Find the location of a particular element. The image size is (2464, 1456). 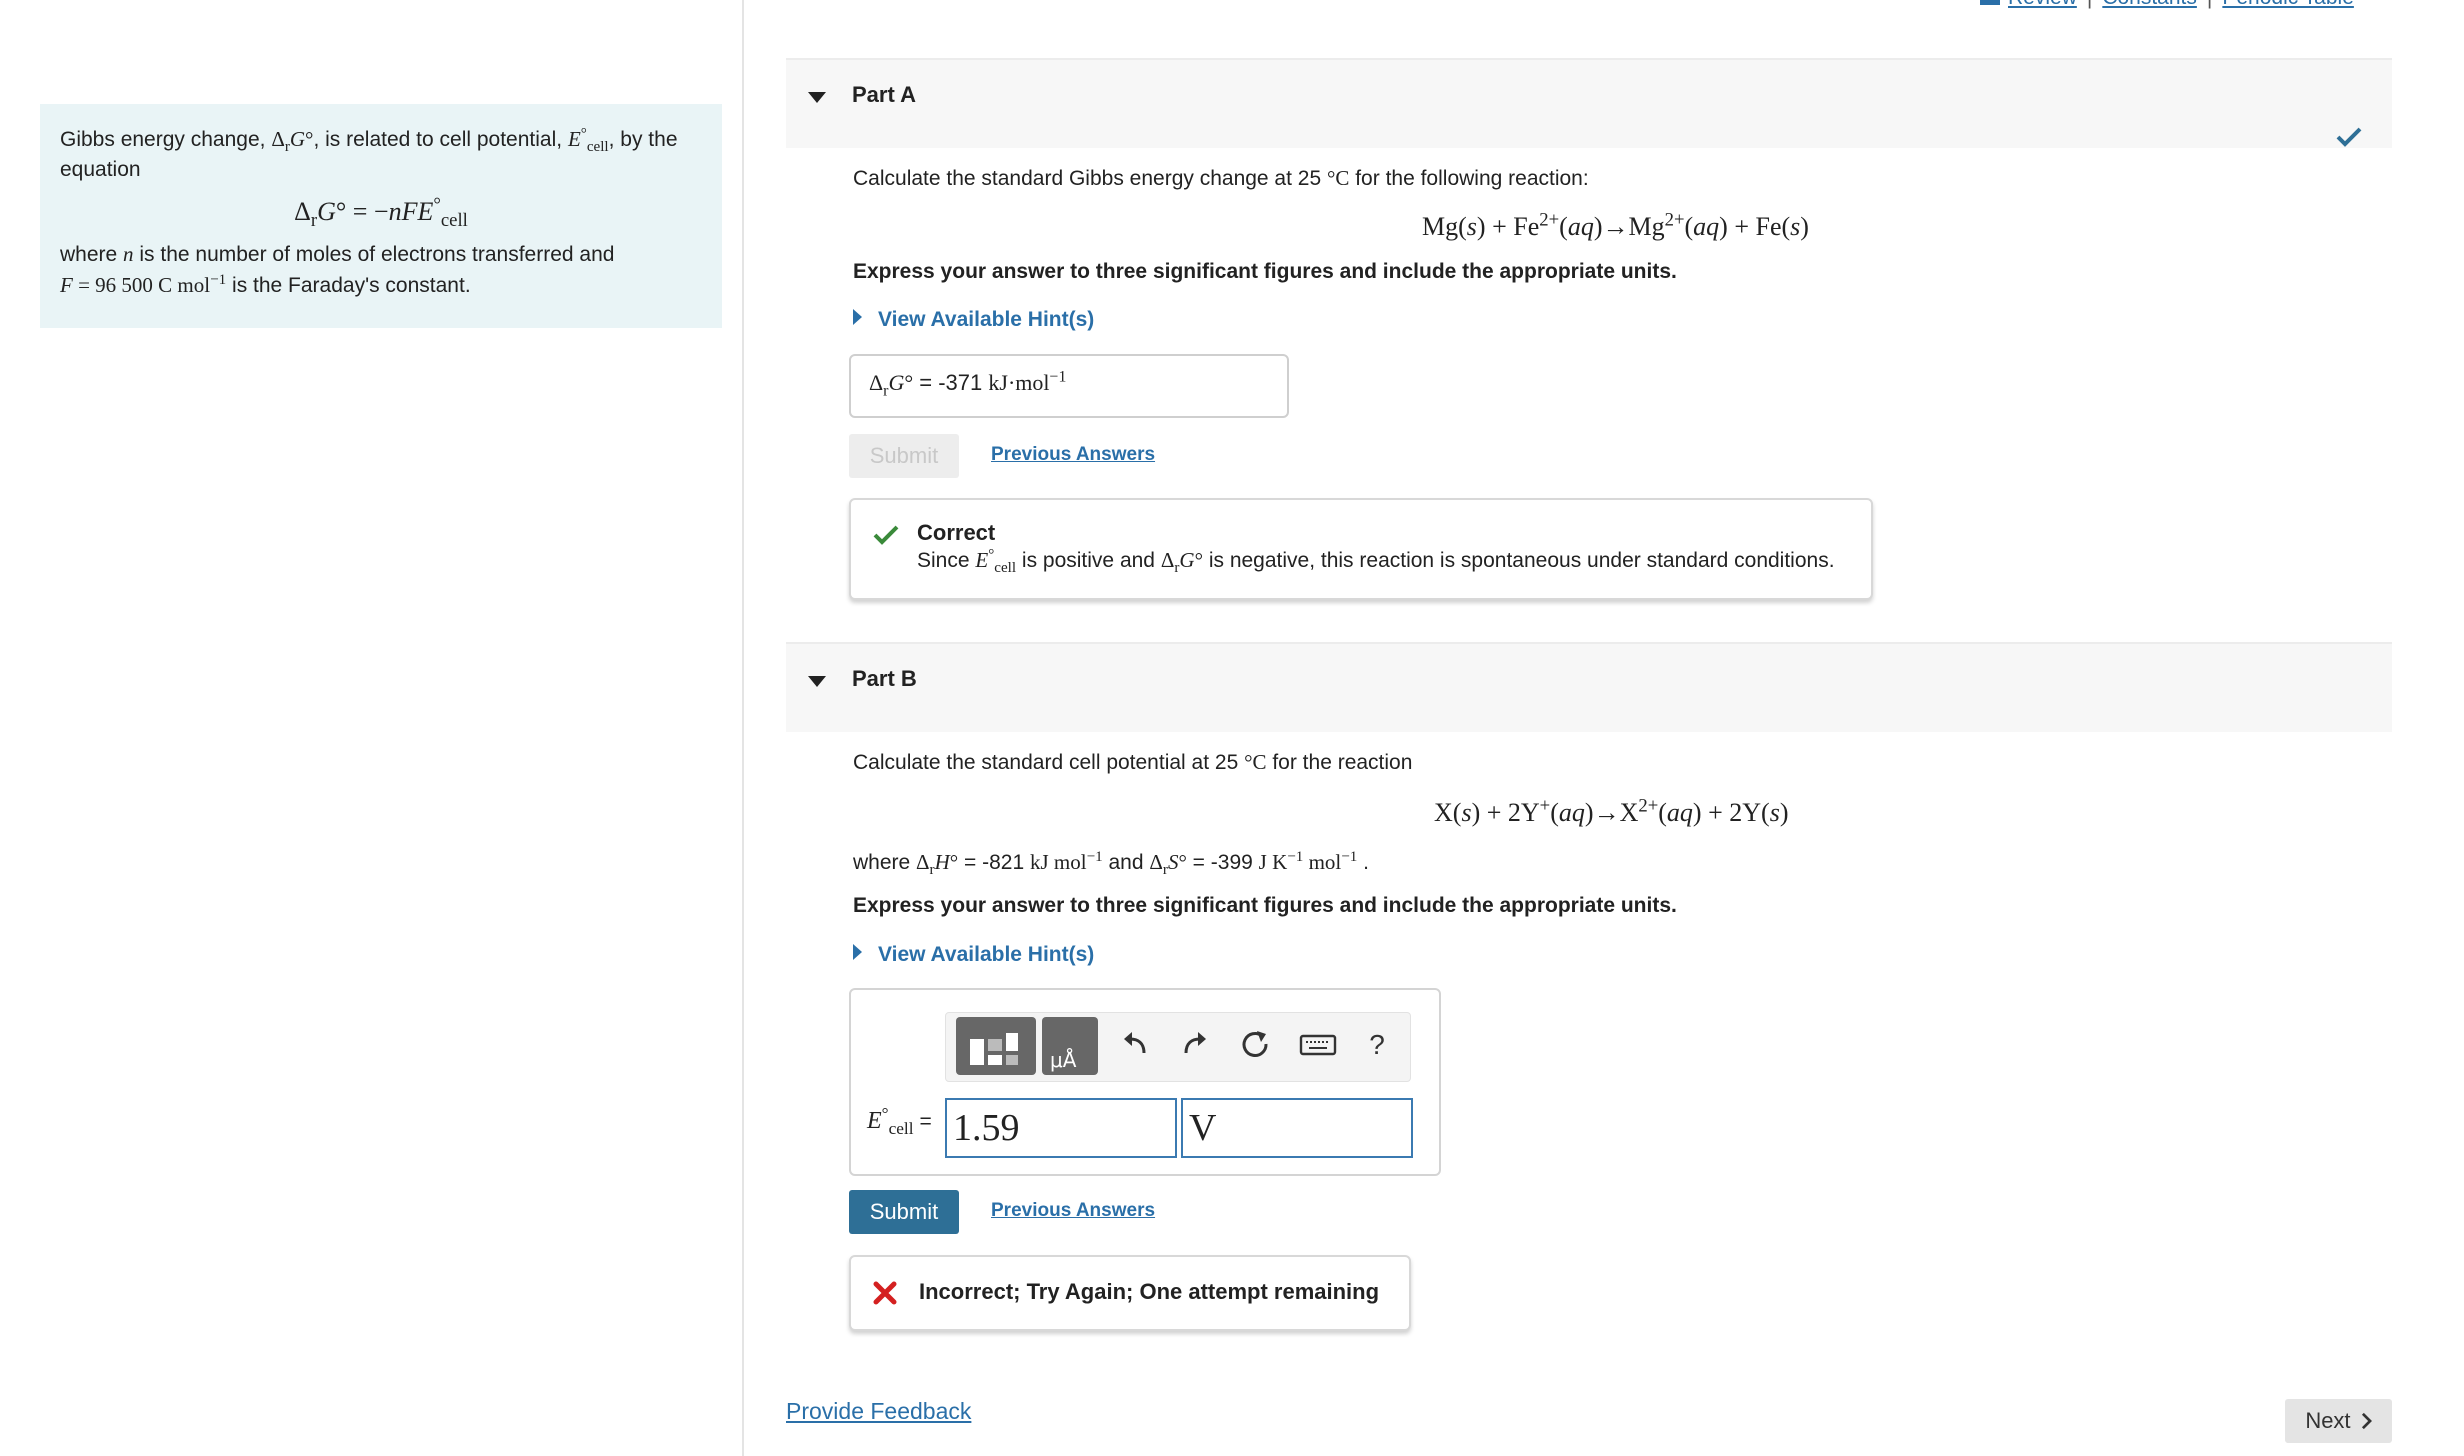

redo-button is located at coordinates (1195, 1045).